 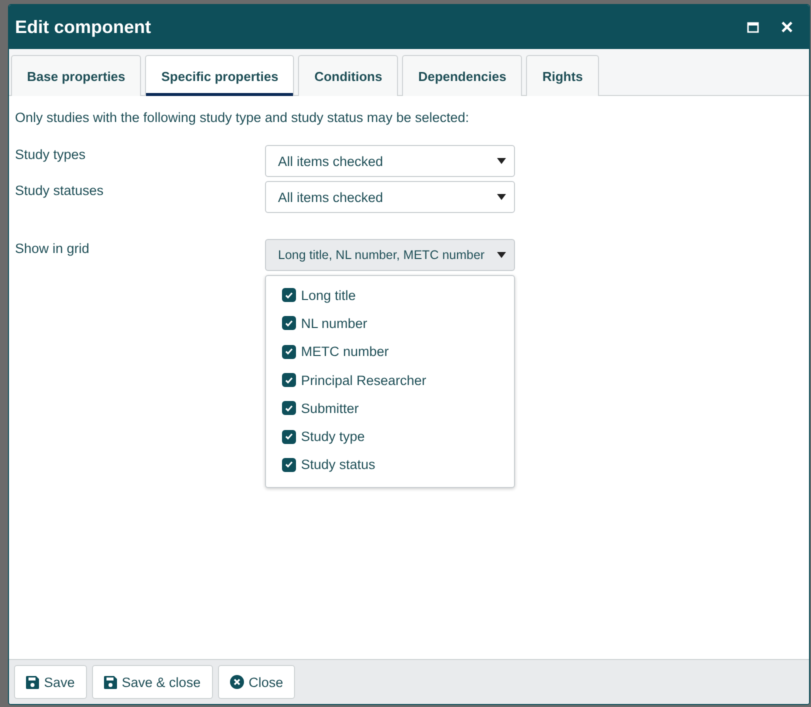 I want to click on tab: Conditions, so click(x=348, y=75).